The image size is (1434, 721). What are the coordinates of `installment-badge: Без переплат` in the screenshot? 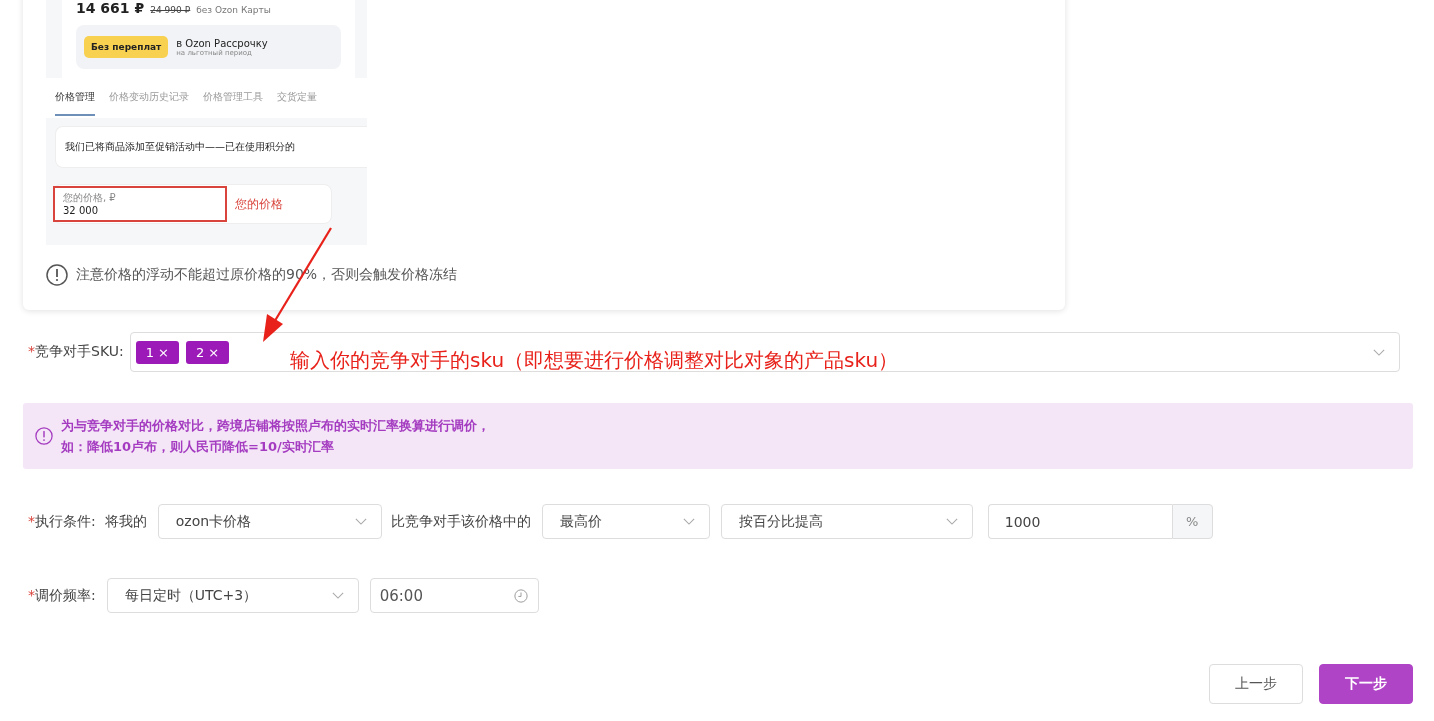 It's located at (126, 47).